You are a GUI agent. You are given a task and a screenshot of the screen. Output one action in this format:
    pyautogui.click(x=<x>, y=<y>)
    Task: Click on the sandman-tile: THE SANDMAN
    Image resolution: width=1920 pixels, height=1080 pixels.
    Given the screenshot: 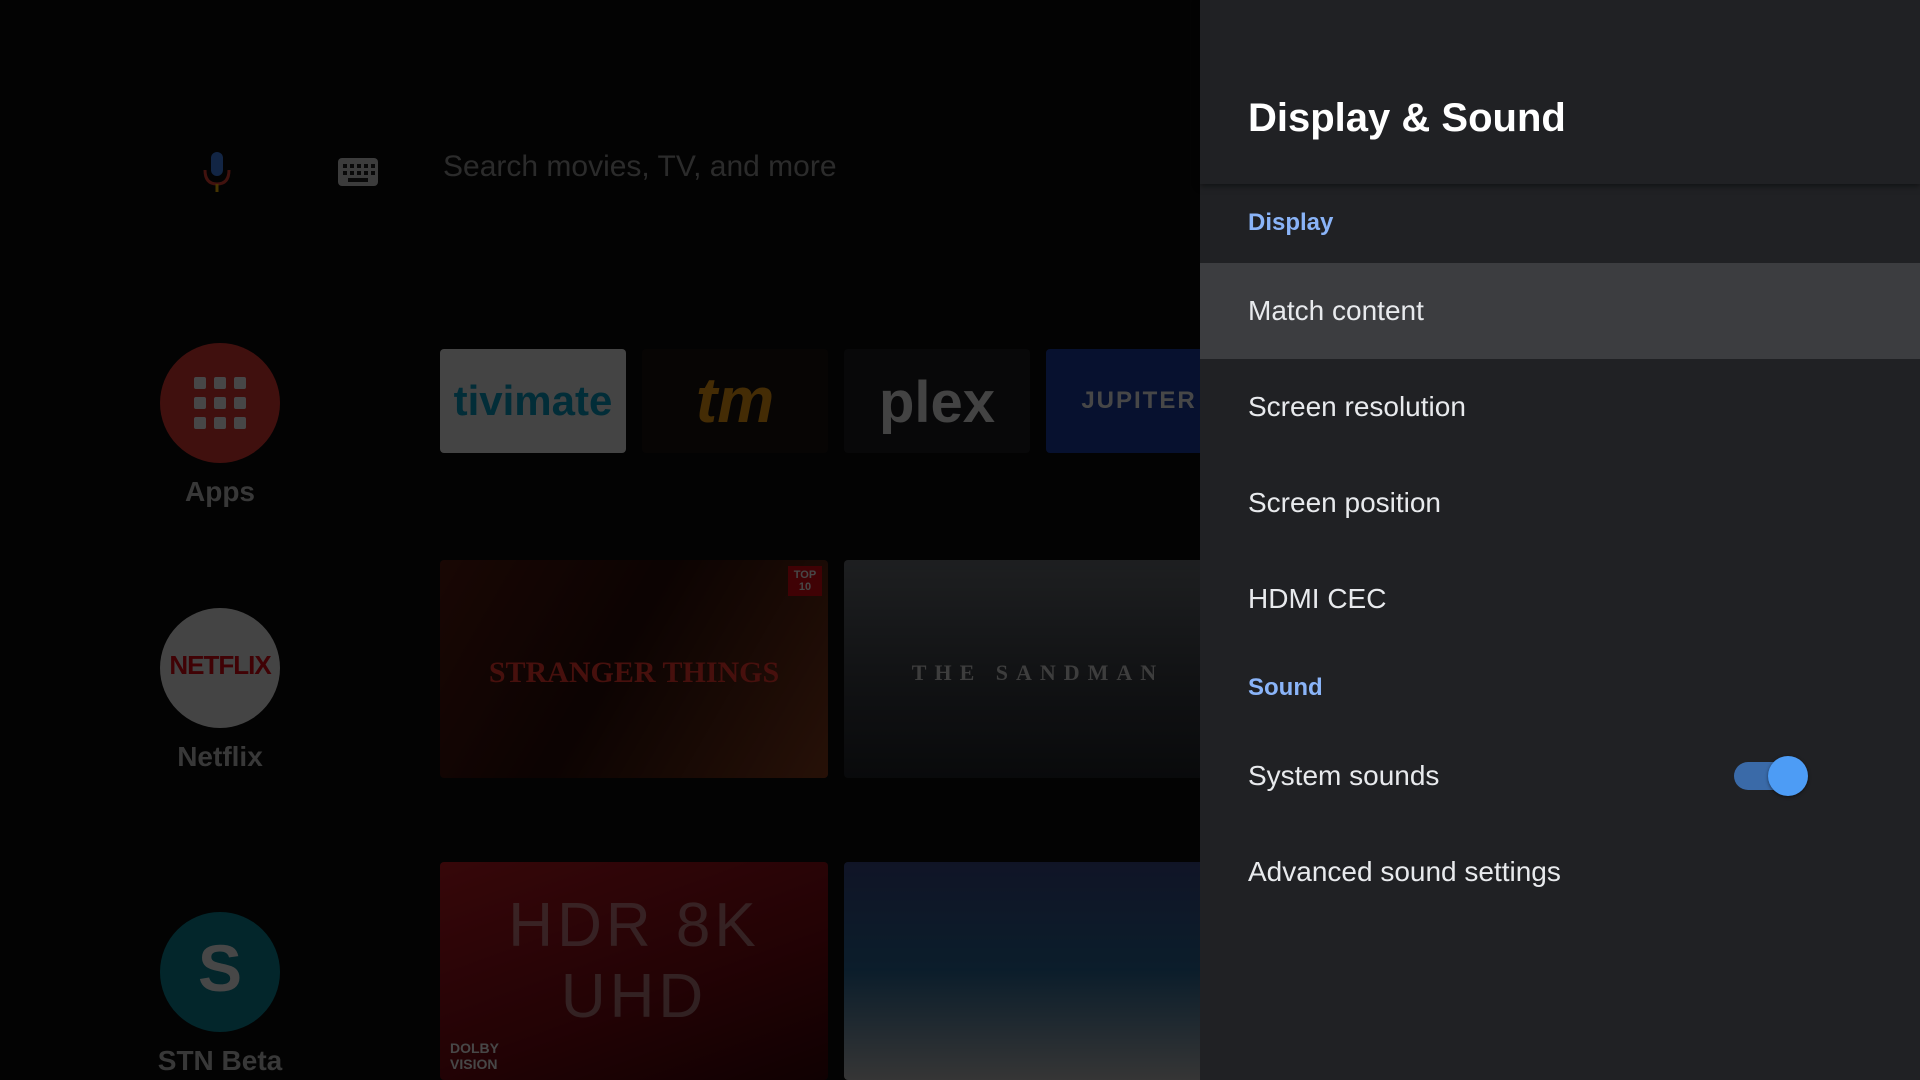 What is the action you would take?
    pyautogui.click(x=1022, y=669)
    